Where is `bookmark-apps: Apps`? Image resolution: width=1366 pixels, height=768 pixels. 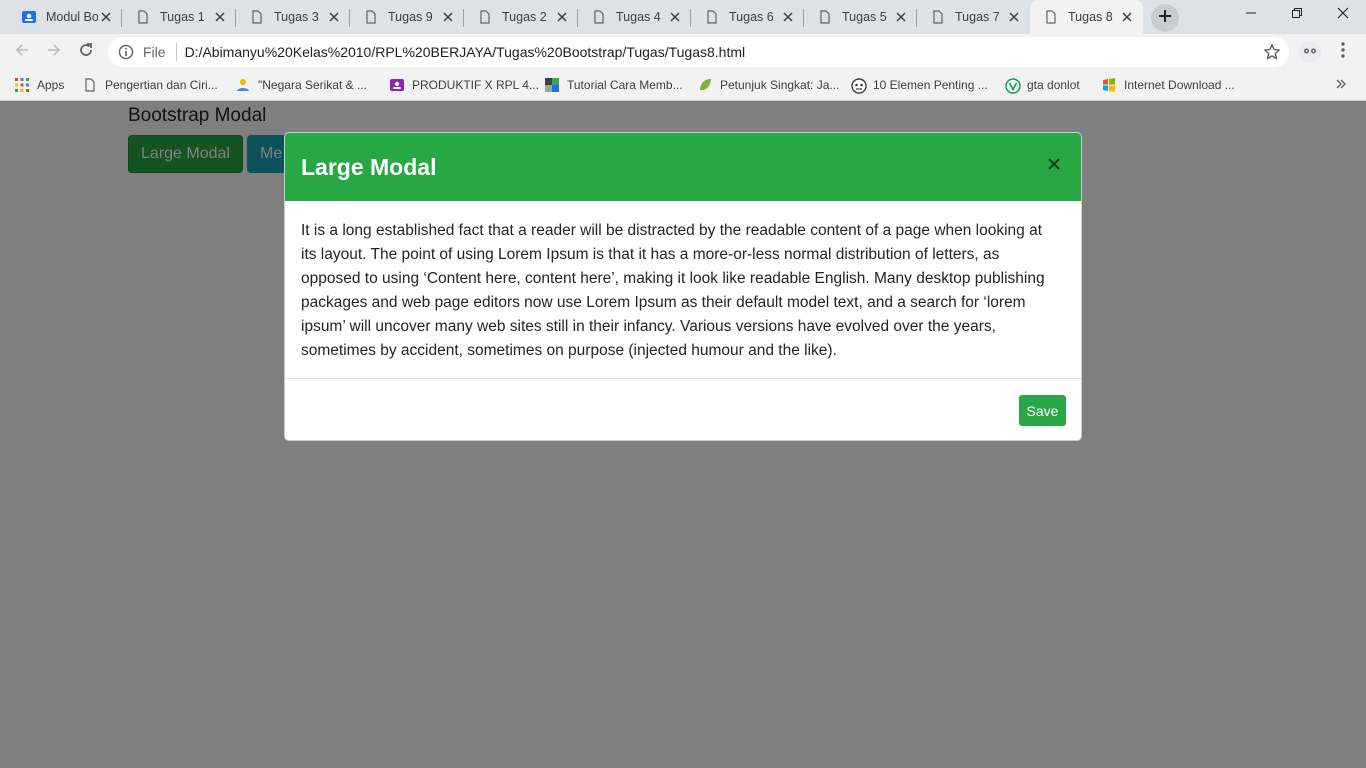 bookmark-apps: Apps is located at coordinates (39, 84).